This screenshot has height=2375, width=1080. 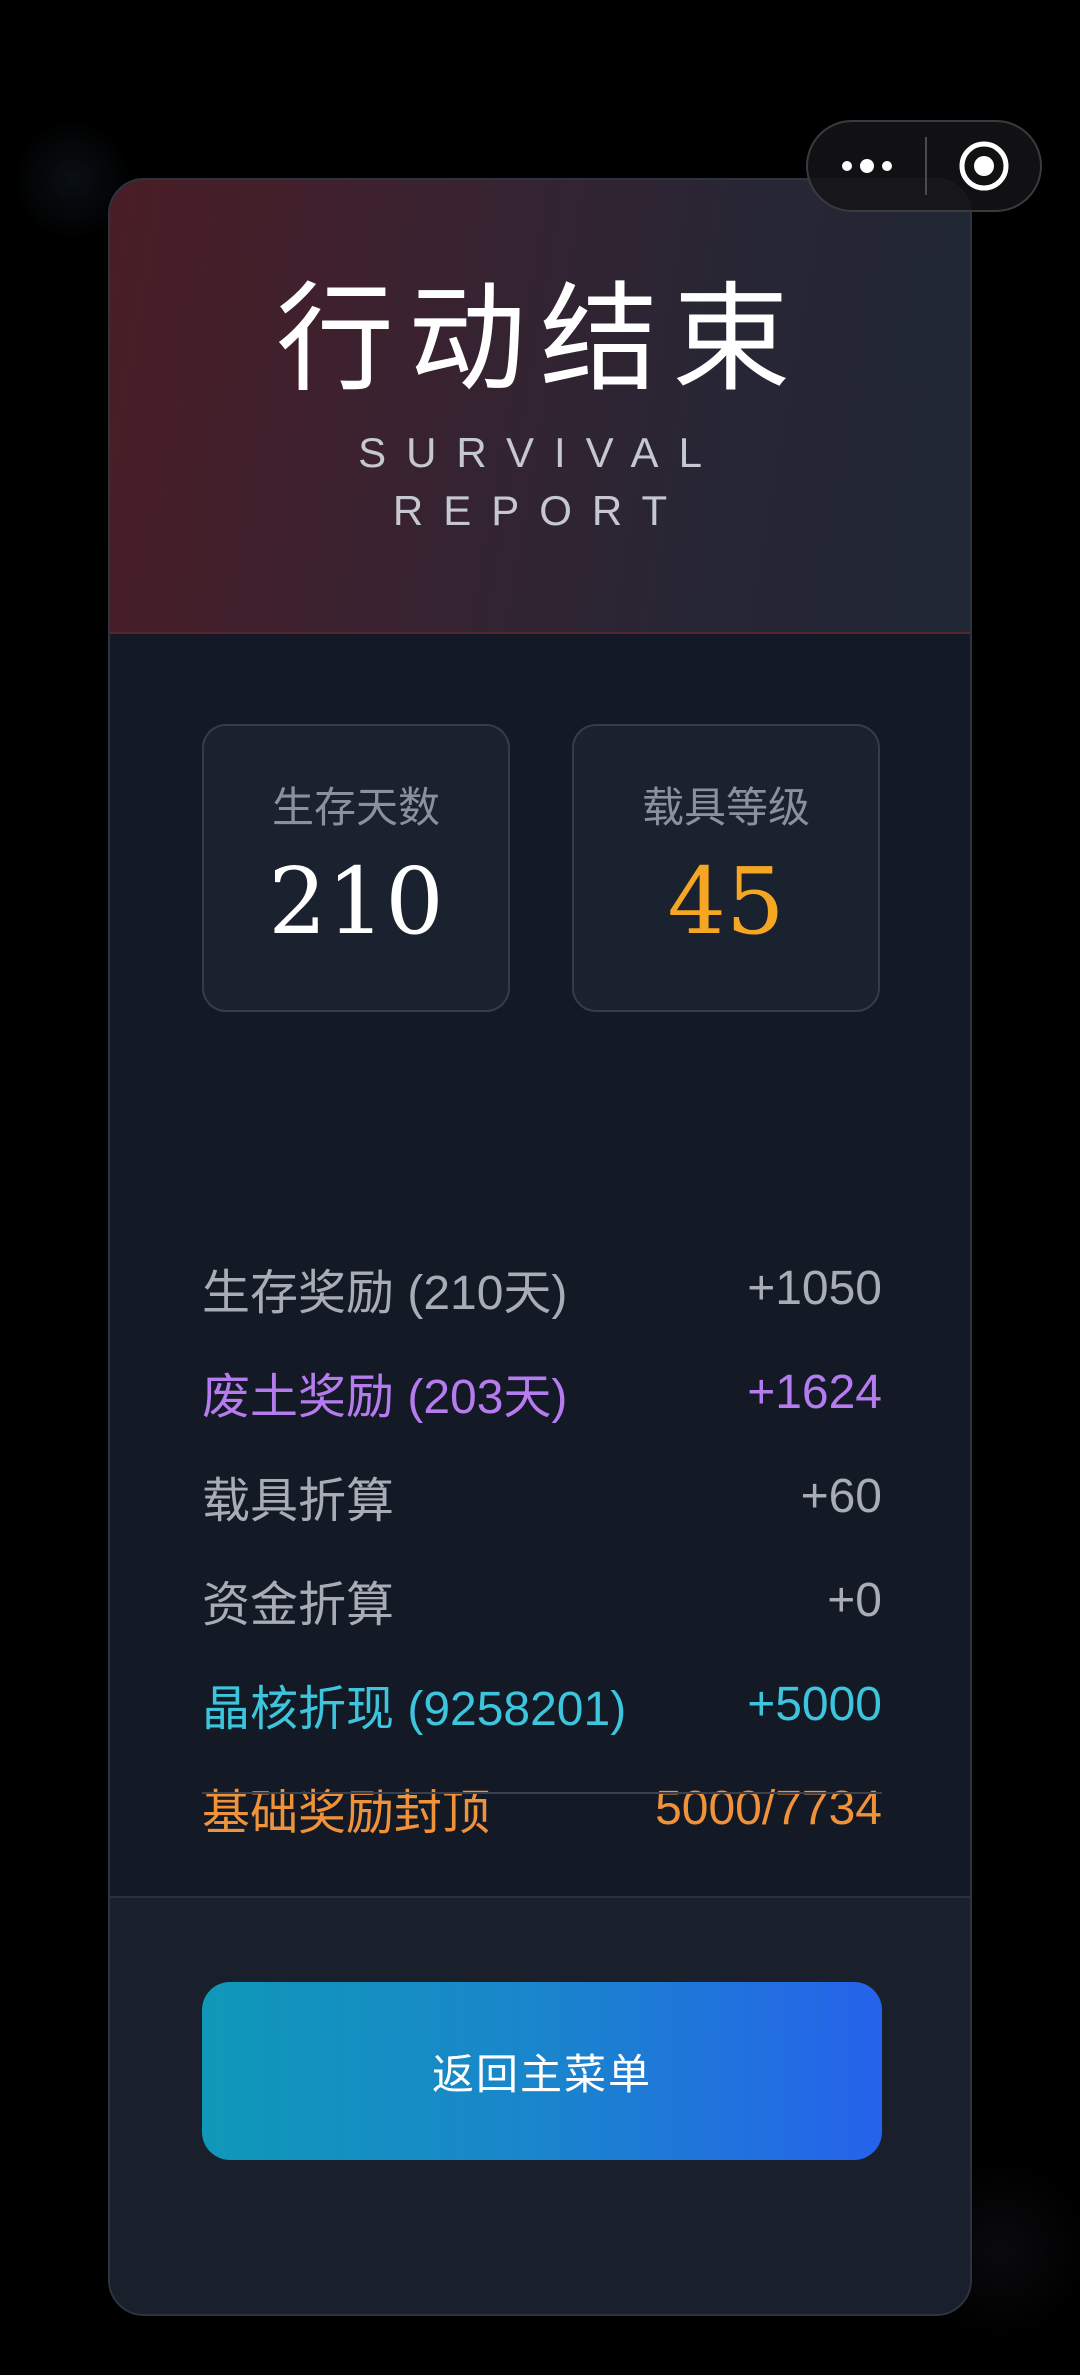 What do you see at coordinates (768, 1808) in the screenshot?
I see `reward-value: 5000/7734` at bounding box center [768, 1808].